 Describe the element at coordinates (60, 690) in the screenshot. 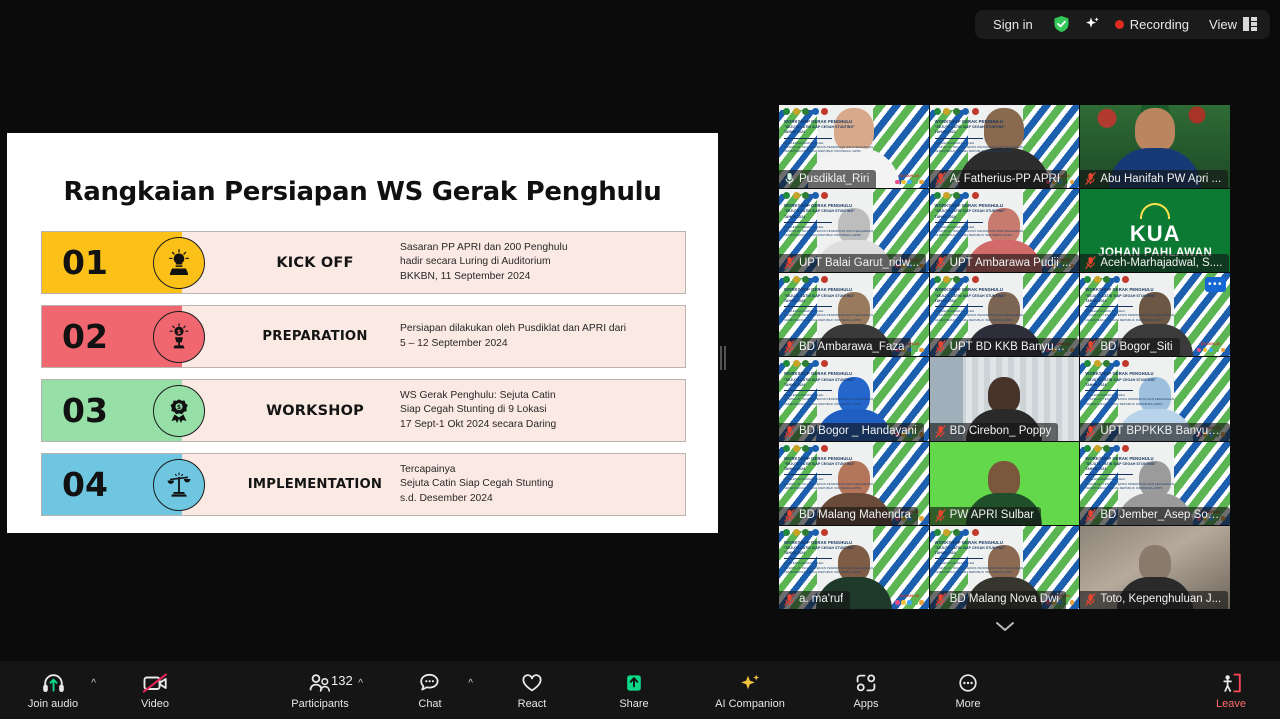

I see `join-audio-button: ^ Join audio` at that location.